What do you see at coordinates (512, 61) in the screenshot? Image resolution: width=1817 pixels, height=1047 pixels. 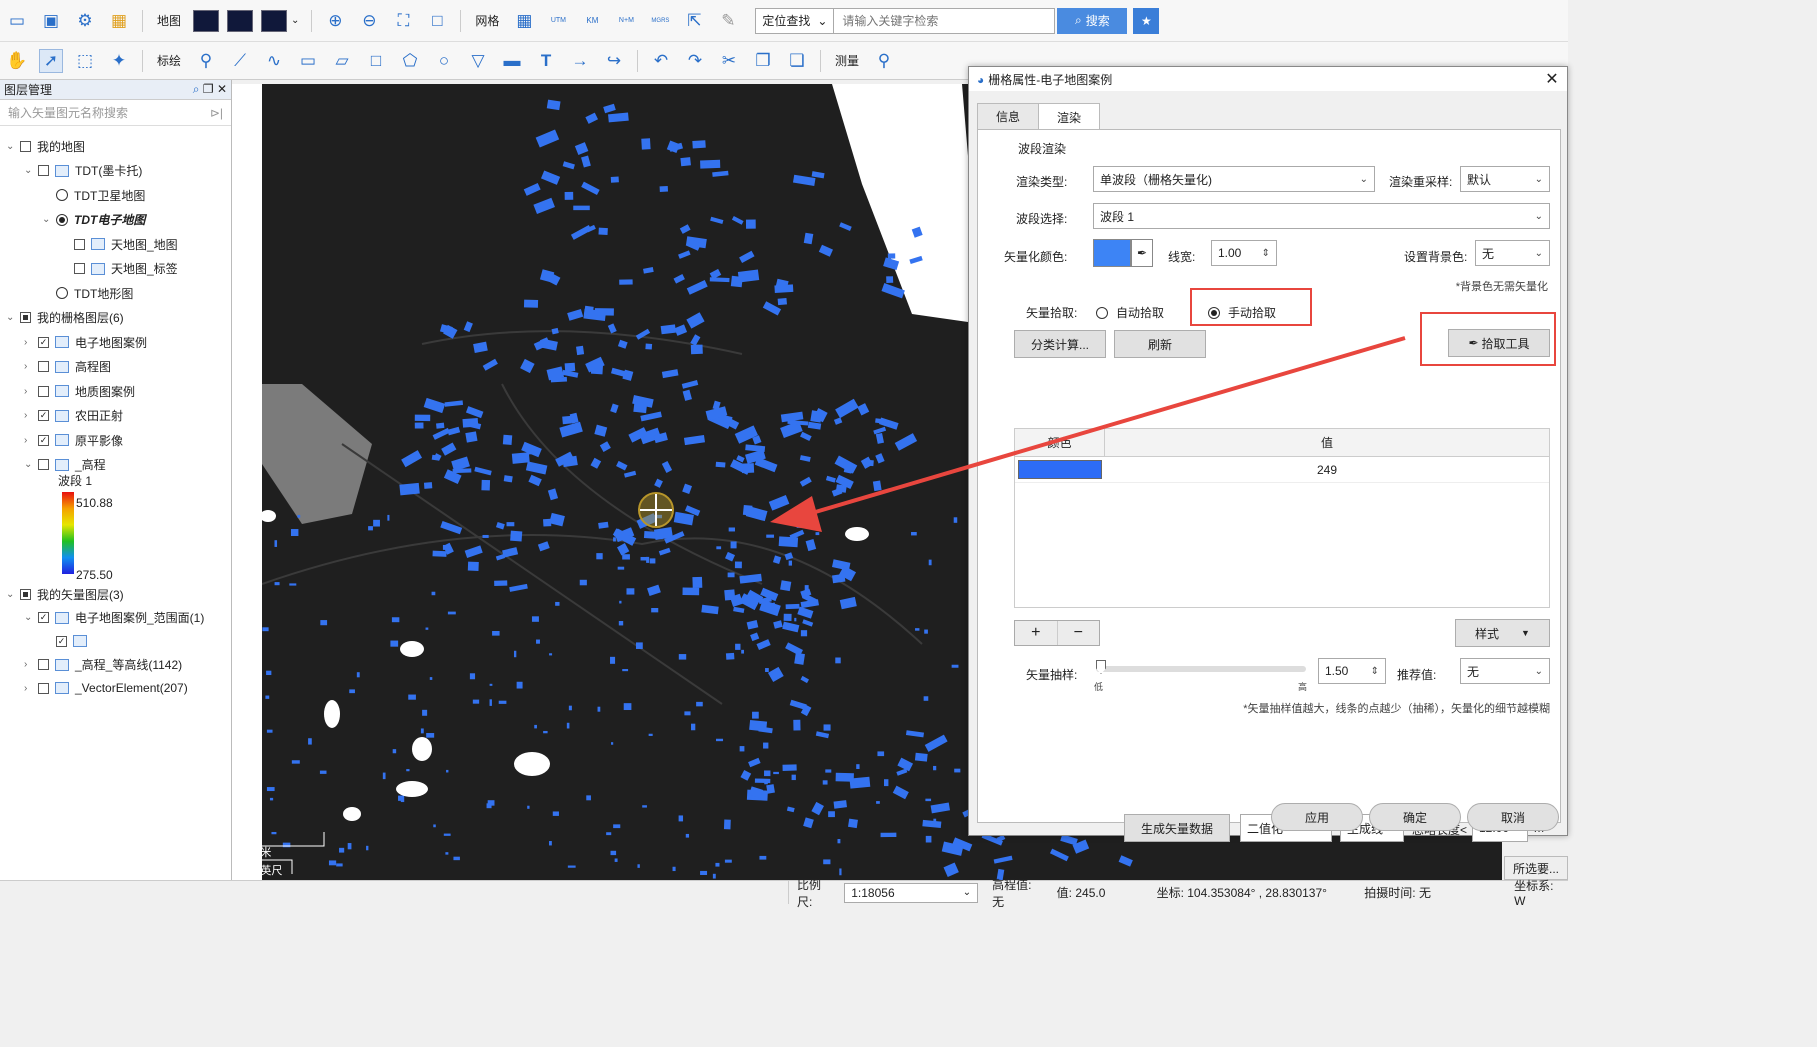 I see `ruler-icon: ▬` at bounding box center [512, 61].